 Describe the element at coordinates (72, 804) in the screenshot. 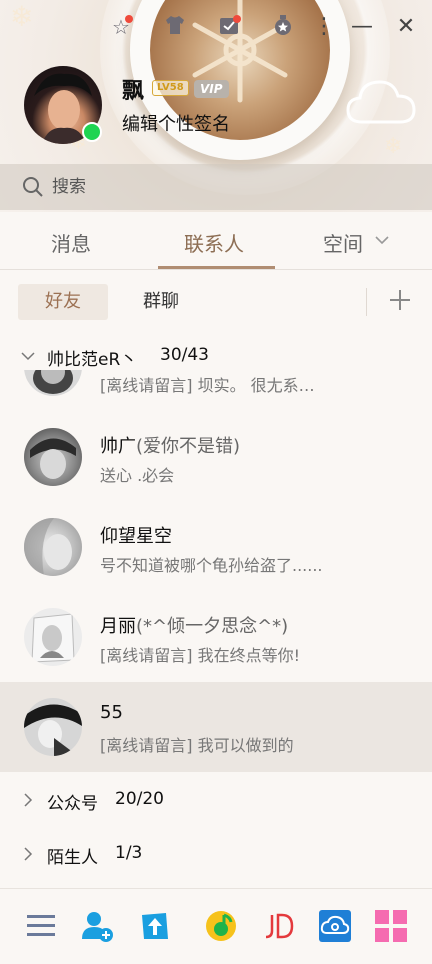

I see `group-name: 公众号` at that location.